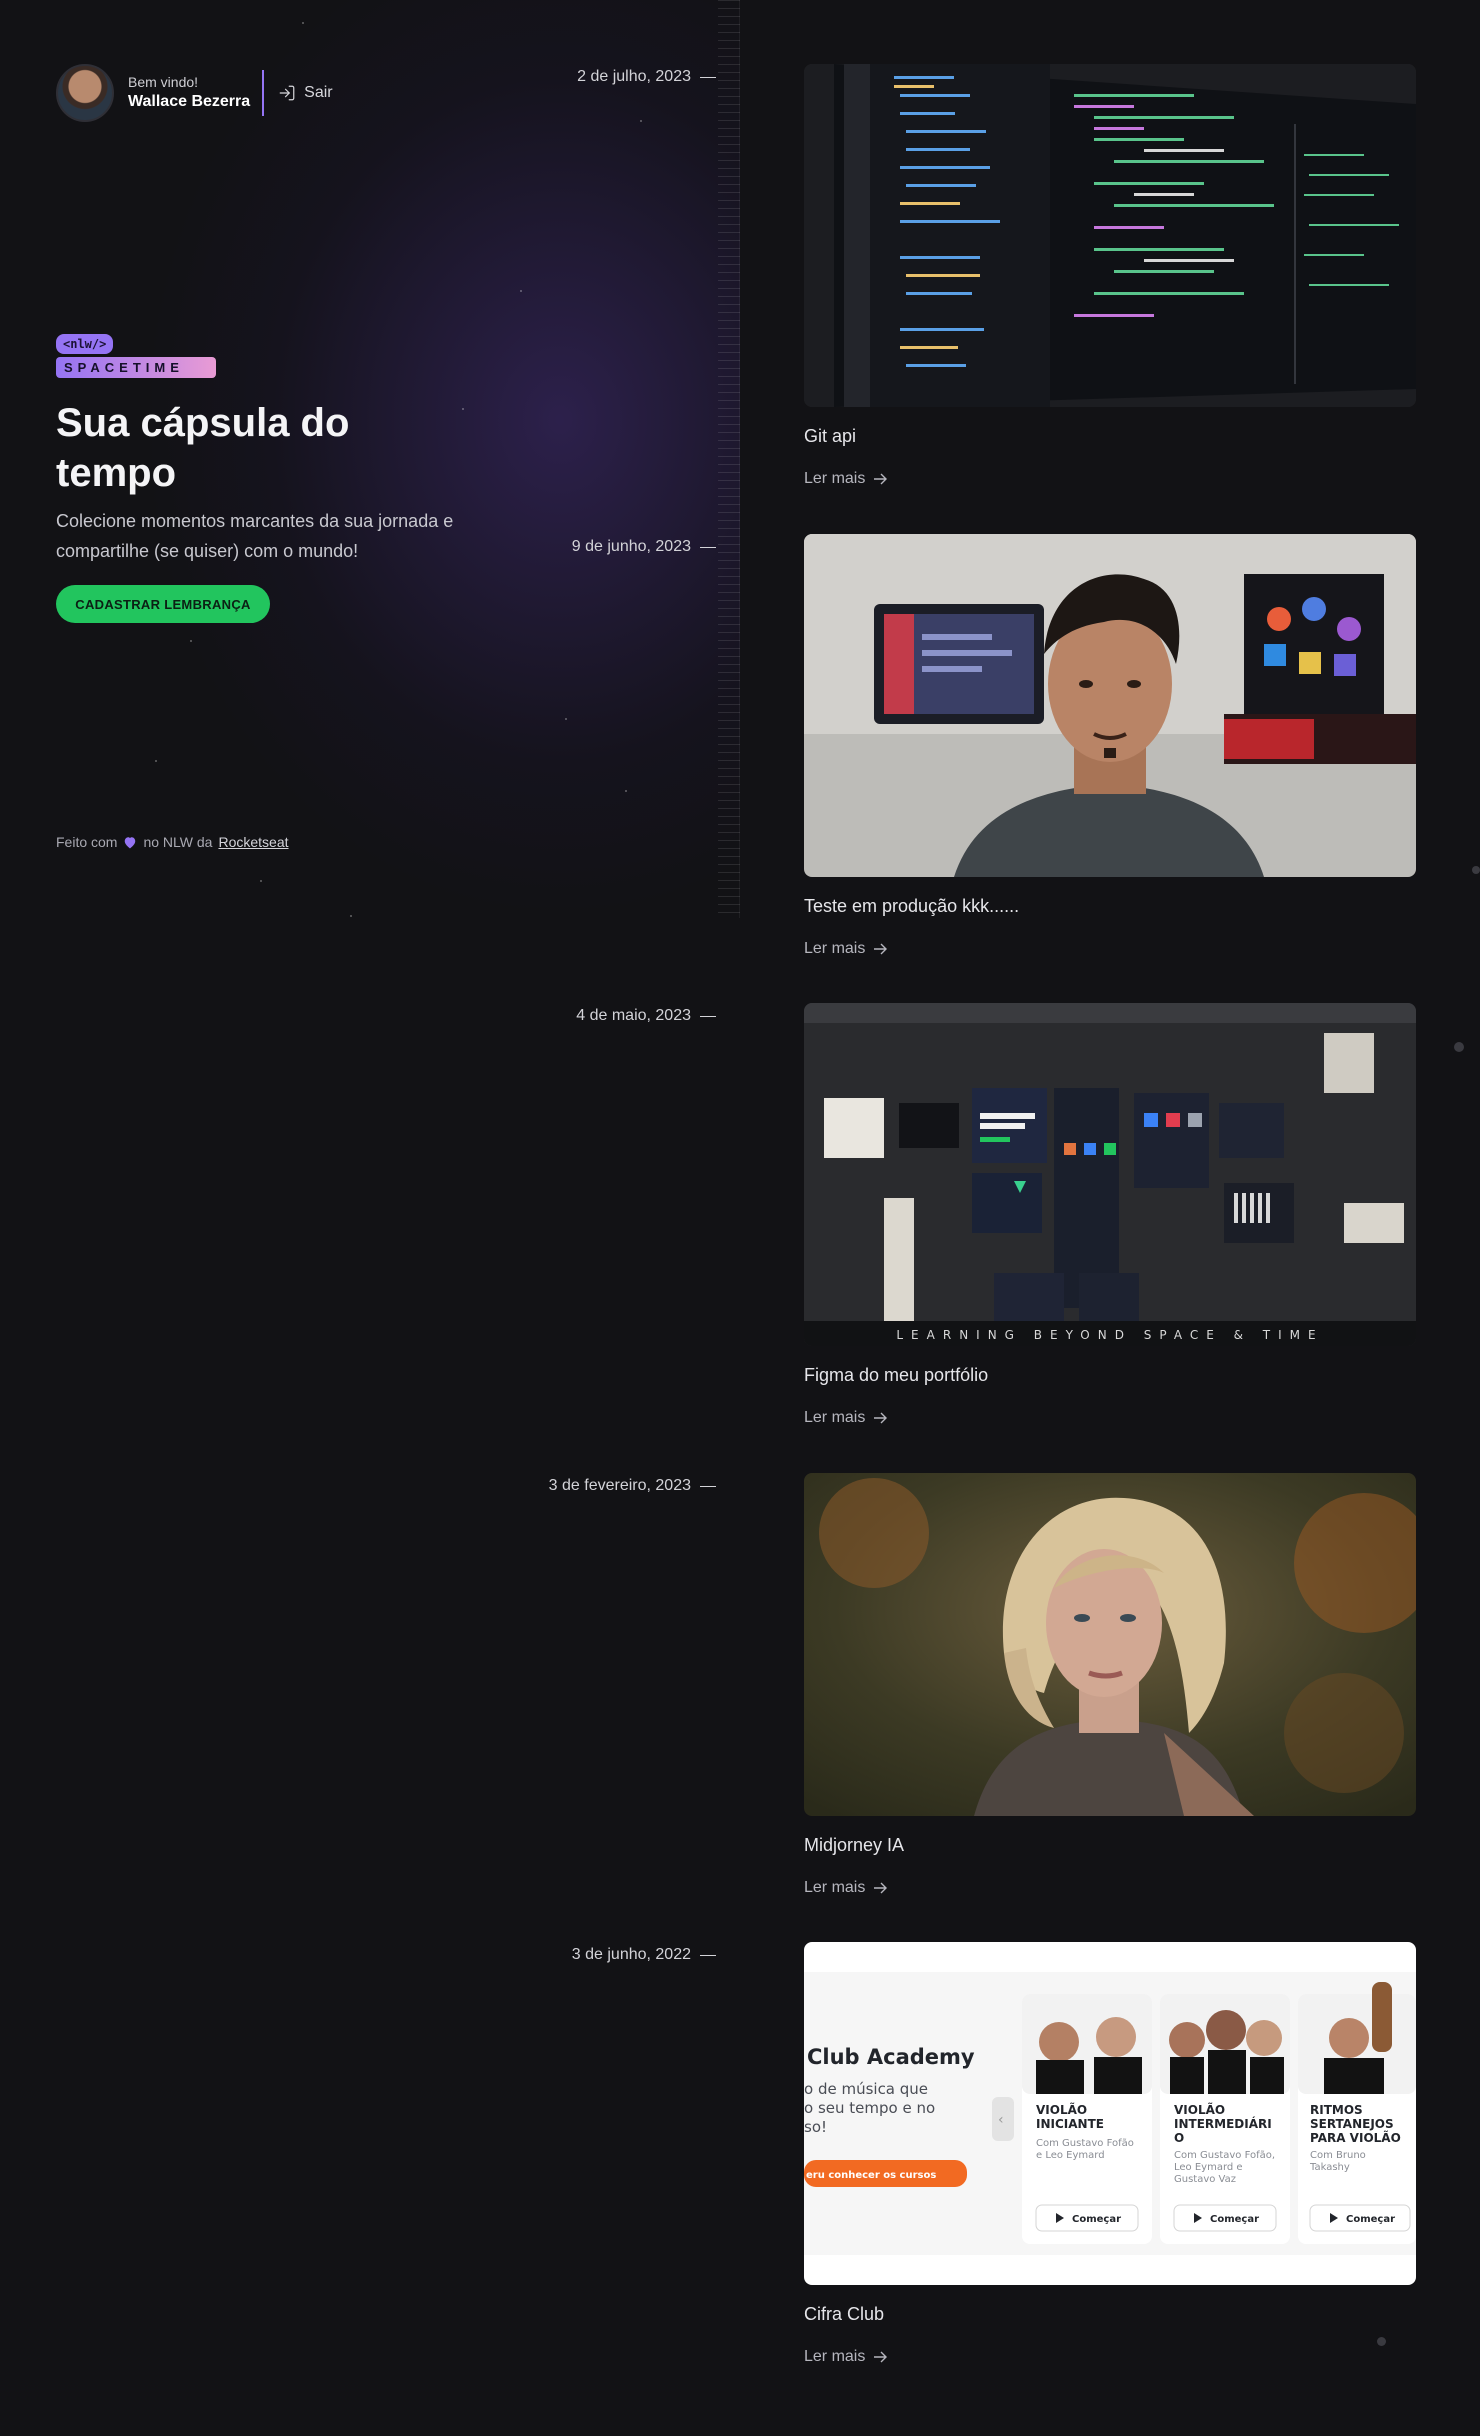  I want to click on profile-text: Bem vindo! Wallace Bezerra, so click(189, 93).